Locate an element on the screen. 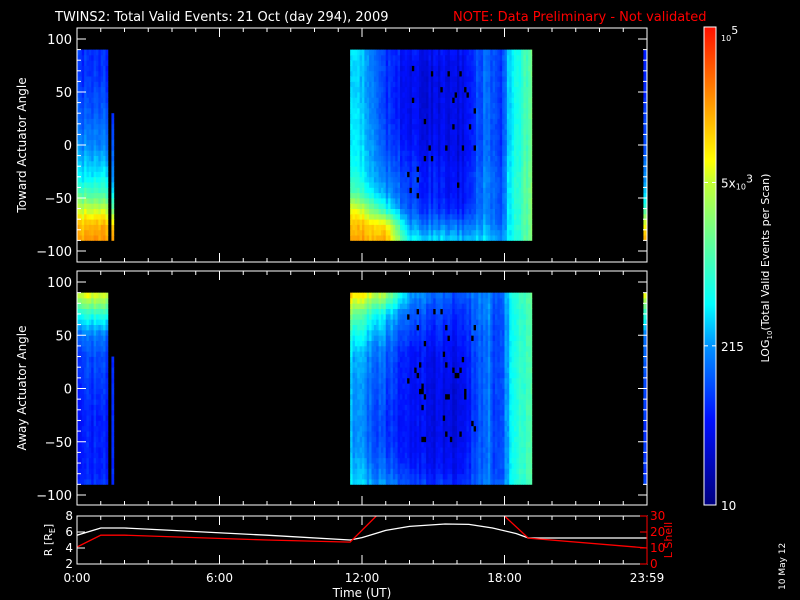 The width and height of the screenshot is (800, 600). preliminary-note: NOTE: Data Preliminary - Not validated is located at coordinates (580, 17).